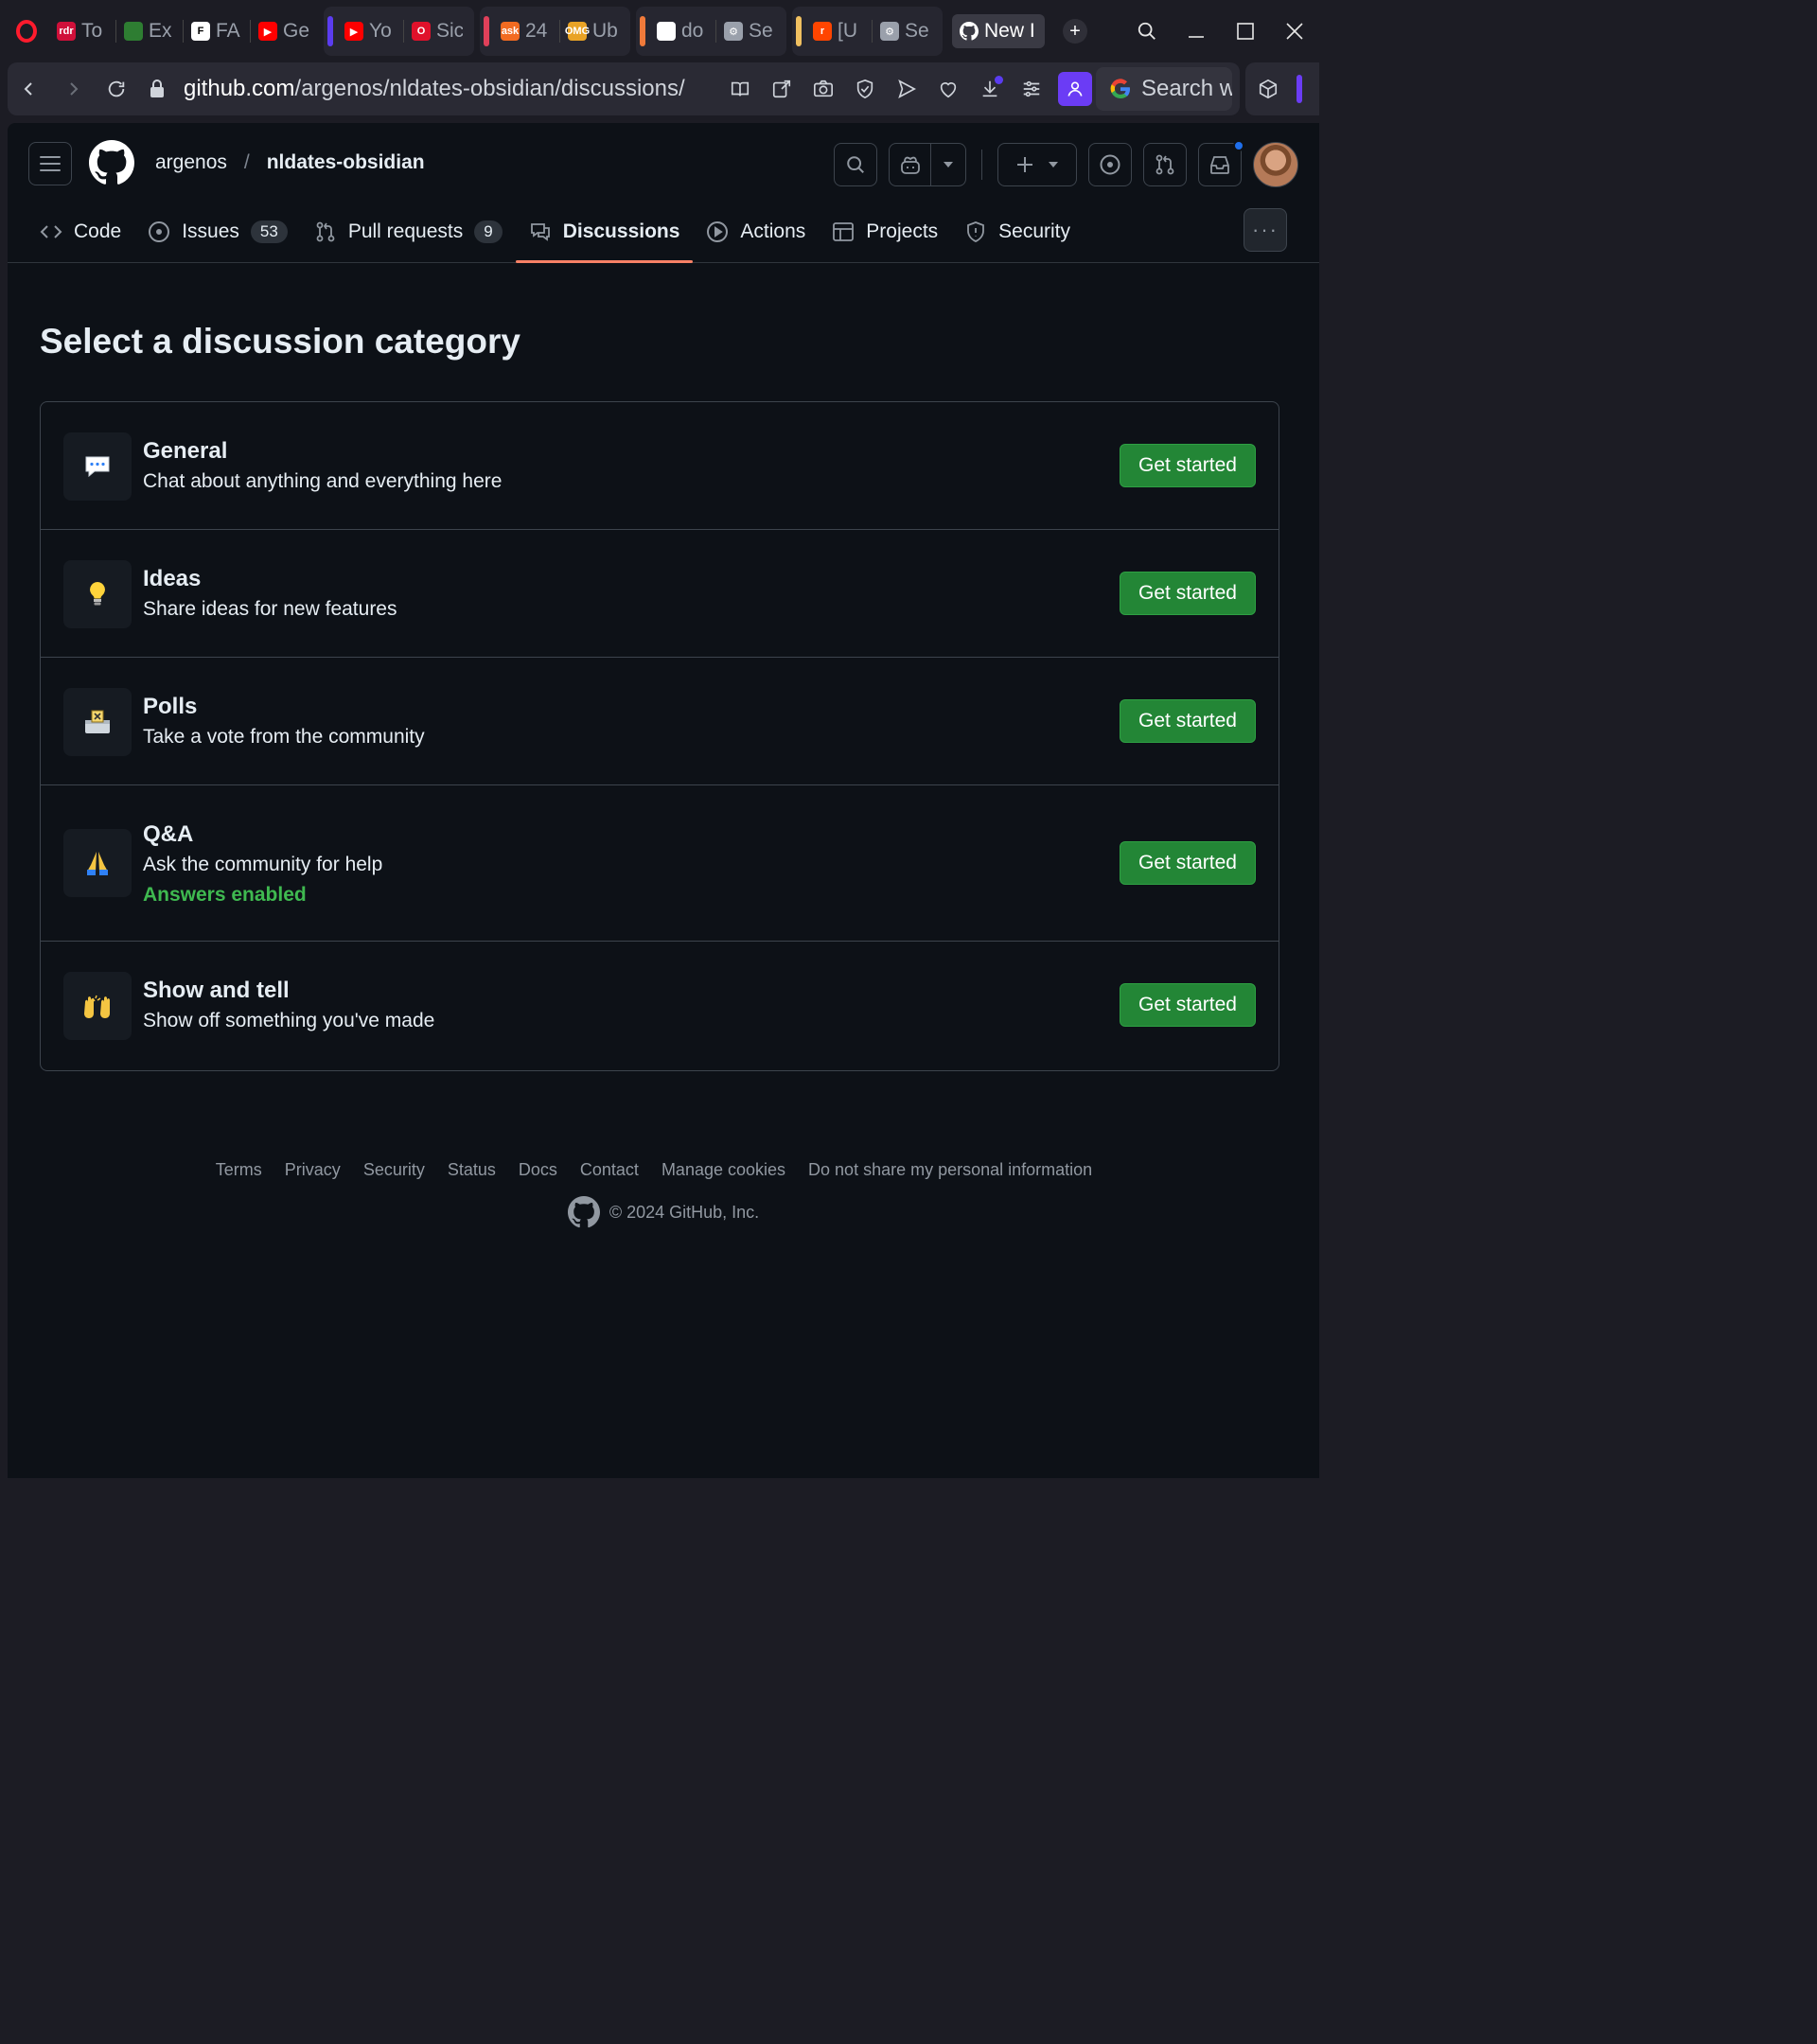 The width and height of the screenshot is (1817, 2044). What do you see at coordinates (782, 89) in the screenshot?
I see `edit-share-icon` at bounding box center [782, 89].